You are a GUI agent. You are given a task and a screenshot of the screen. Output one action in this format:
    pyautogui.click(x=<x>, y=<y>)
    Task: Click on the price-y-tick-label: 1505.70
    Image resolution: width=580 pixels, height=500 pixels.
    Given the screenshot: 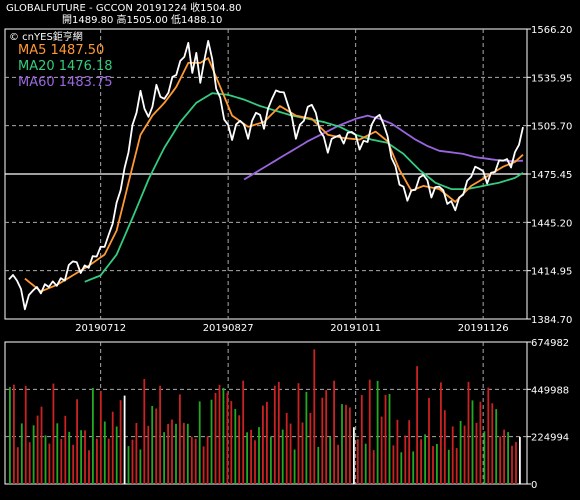 What is the action you would take?
    pyautogui.click(x=551, y=127)
    